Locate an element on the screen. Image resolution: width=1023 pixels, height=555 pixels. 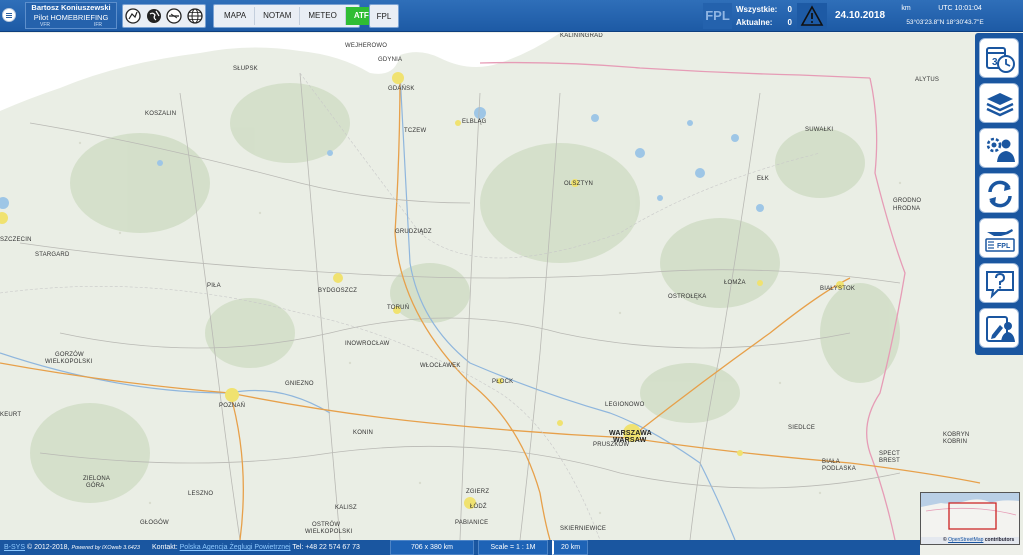
no-fly-icon is located at coordinates (174, 16).